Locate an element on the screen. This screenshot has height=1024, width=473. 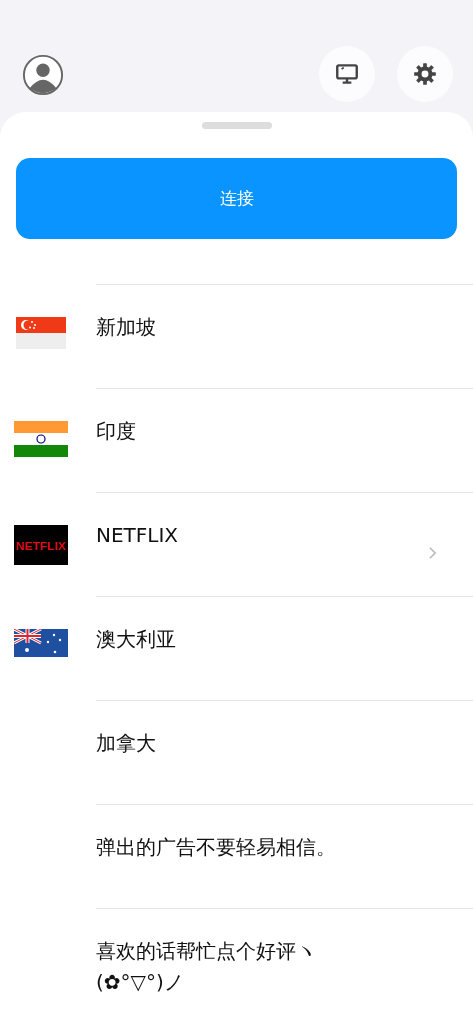
settings-icon is located at coordinates (425, 74).